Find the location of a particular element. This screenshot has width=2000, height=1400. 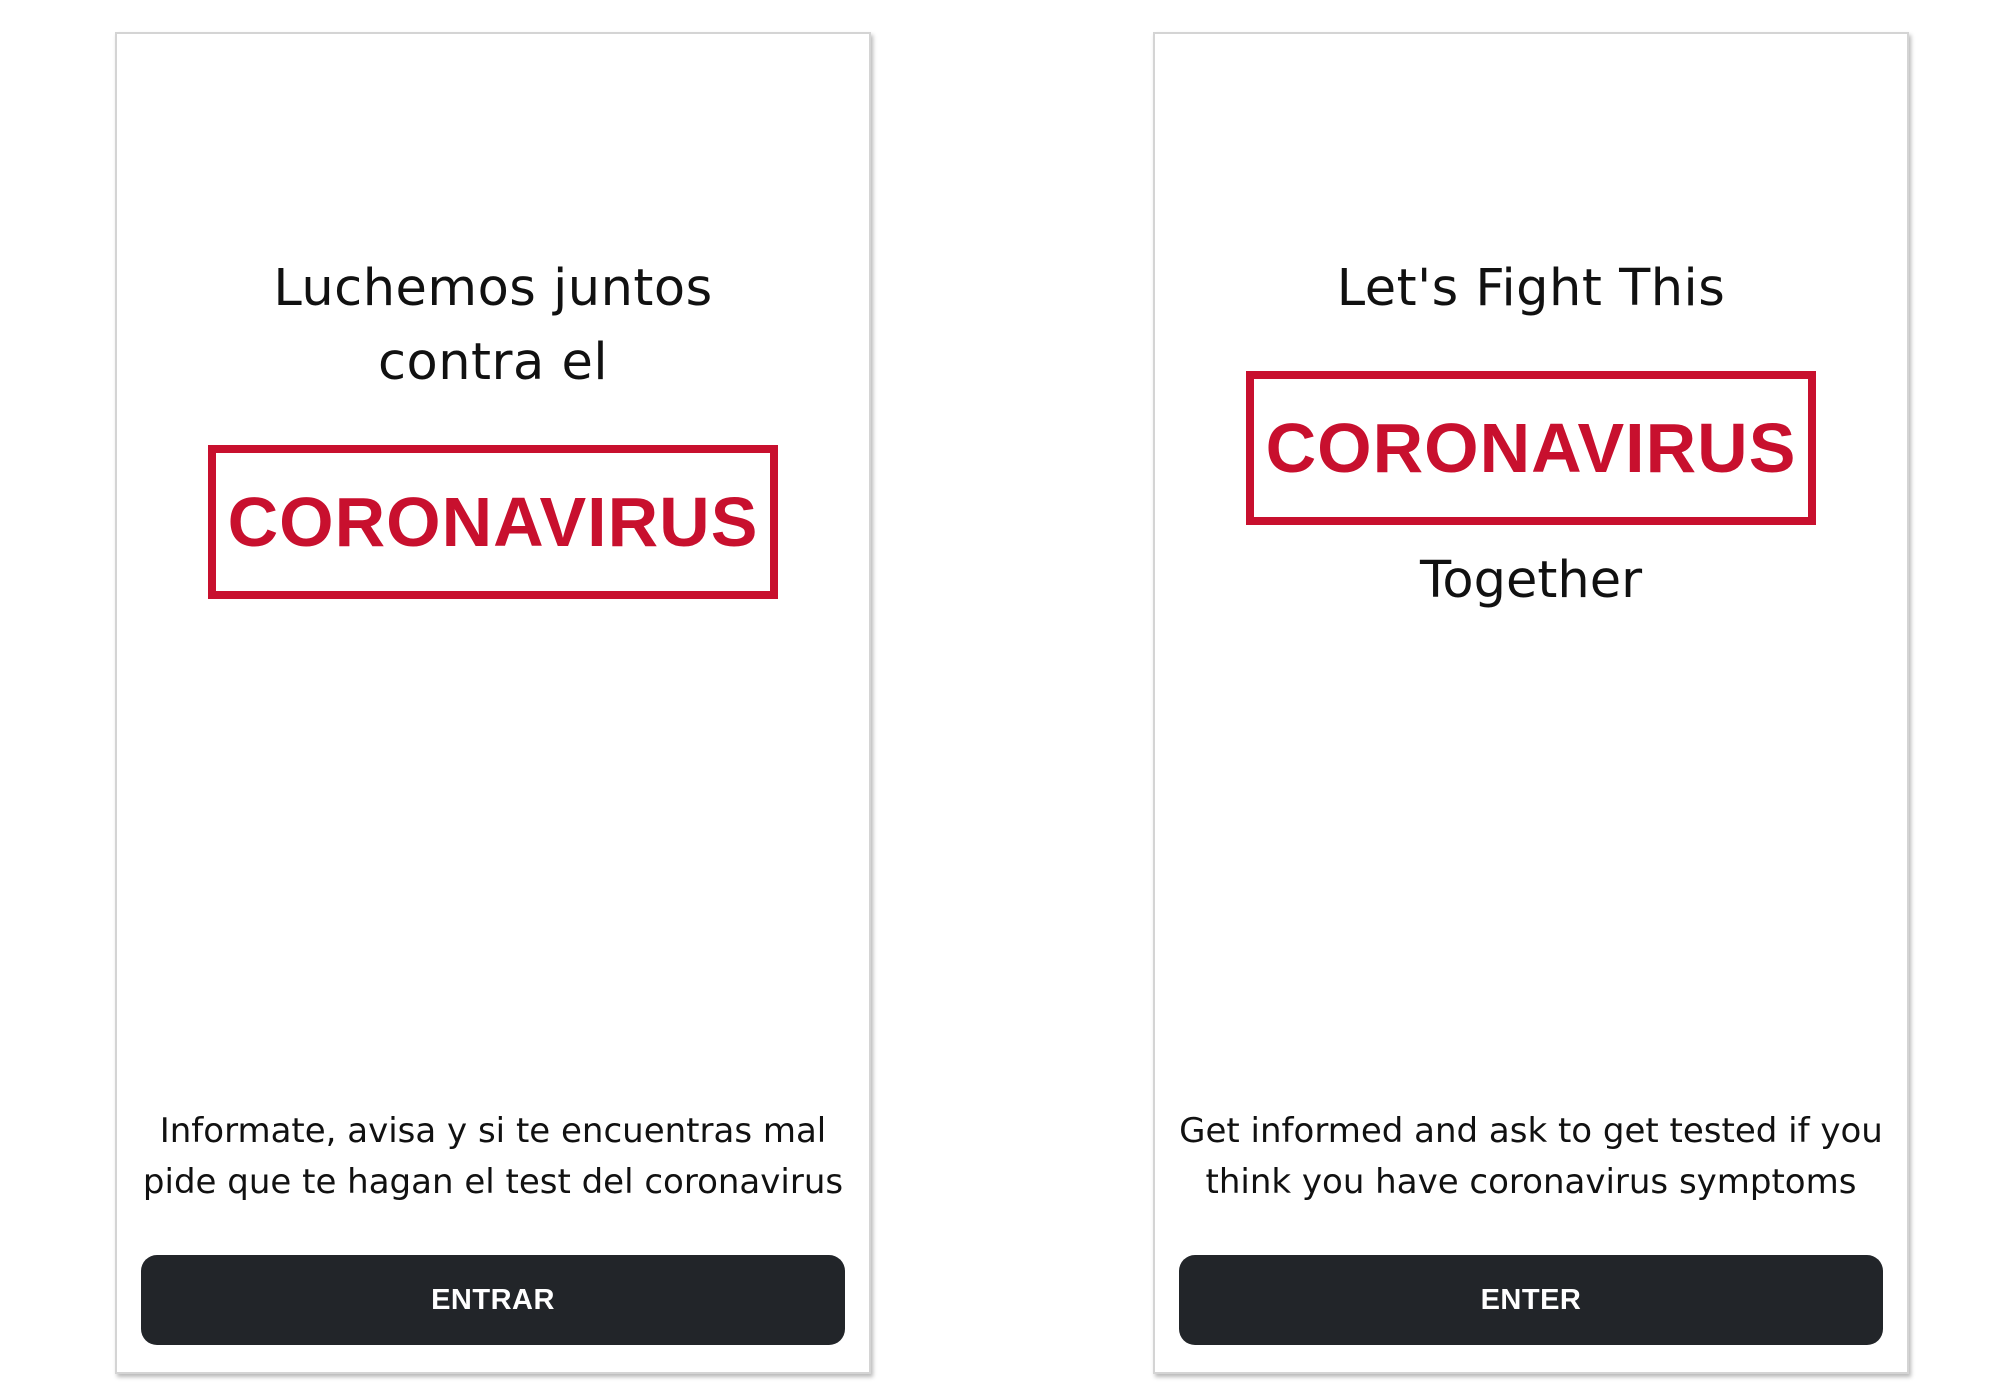

enter-button-label: ENTRAR is located at coordinates (493, 1299).